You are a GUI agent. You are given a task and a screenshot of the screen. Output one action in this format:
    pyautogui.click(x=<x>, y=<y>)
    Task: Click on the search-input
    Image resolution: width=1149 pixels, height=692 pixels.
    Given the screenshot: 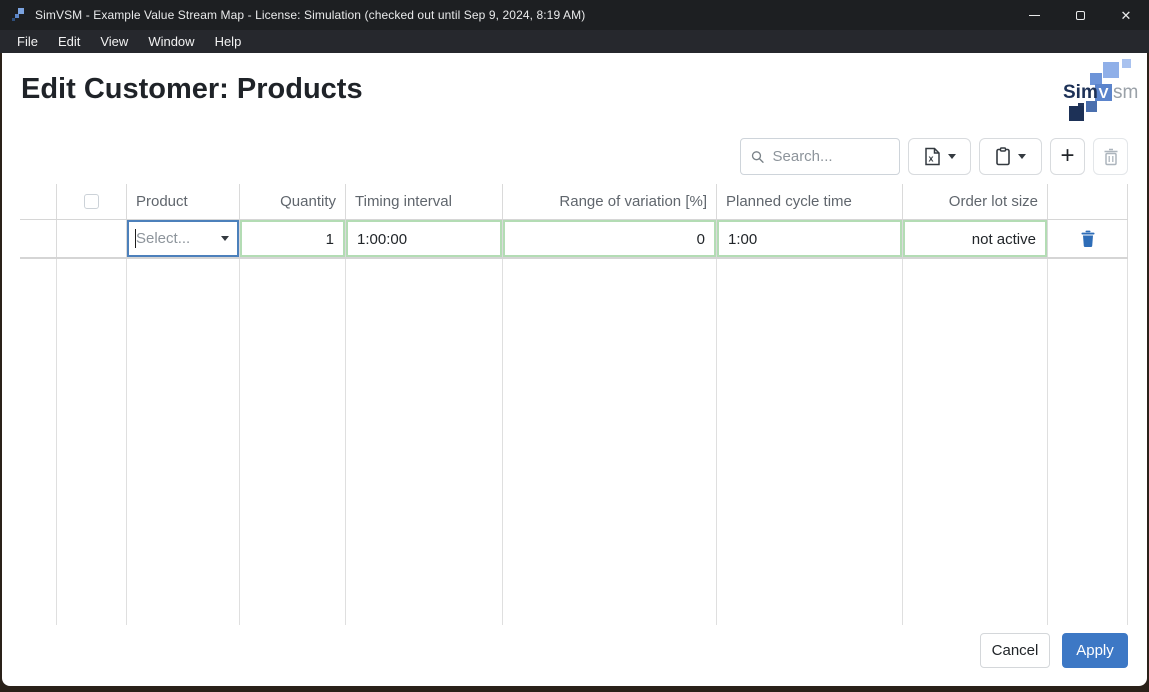 What is the action you would take?
    pyautogui.click(x=830, y=156)
    